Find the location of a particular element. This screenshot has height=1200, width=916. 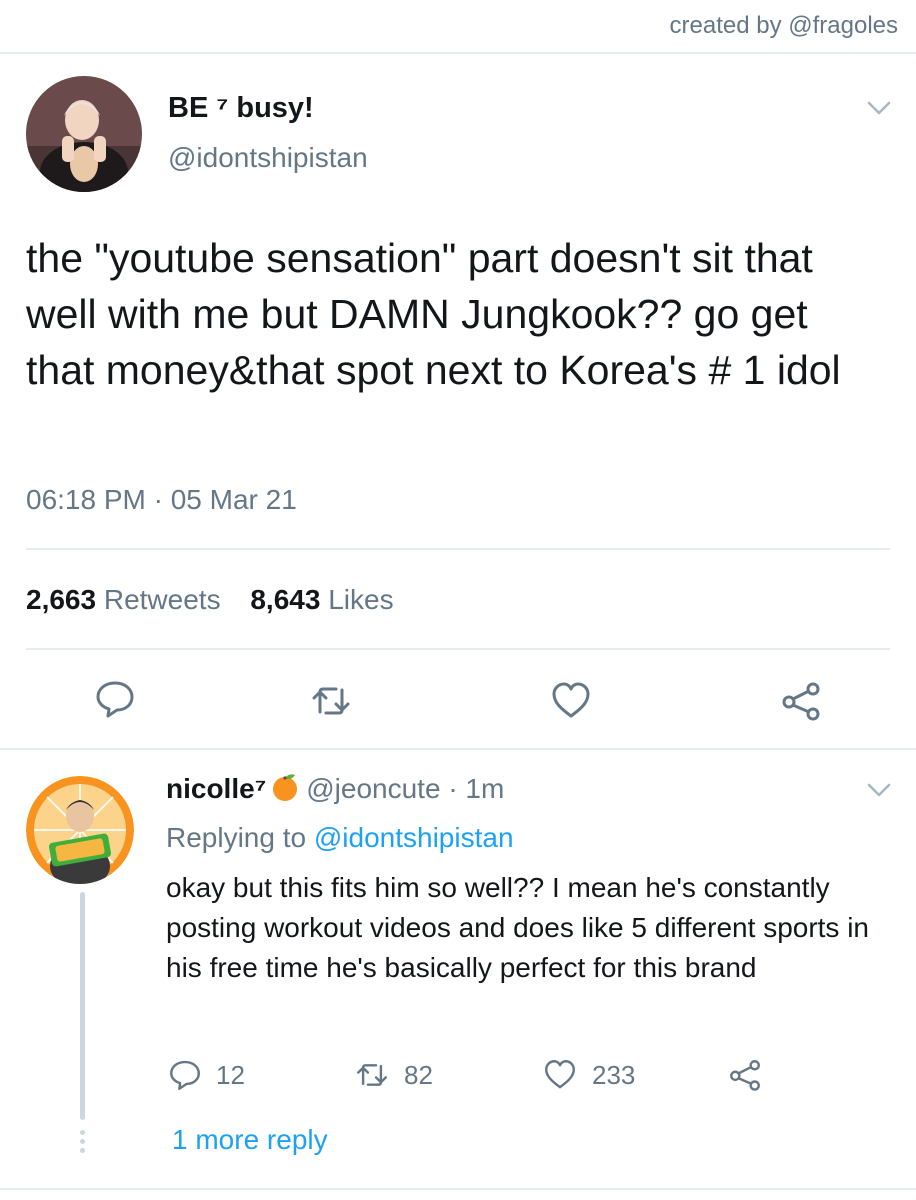

replying-prefix: Replying to is located at coordinates (236, 837).